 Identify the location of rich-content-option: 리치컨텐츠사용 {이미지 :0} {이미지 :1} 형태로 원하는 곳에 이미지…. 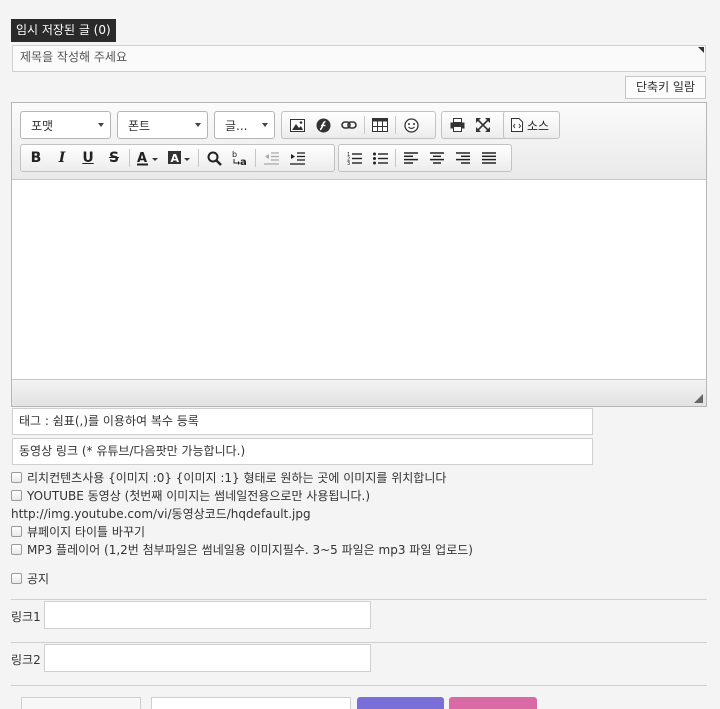
(228, 477).